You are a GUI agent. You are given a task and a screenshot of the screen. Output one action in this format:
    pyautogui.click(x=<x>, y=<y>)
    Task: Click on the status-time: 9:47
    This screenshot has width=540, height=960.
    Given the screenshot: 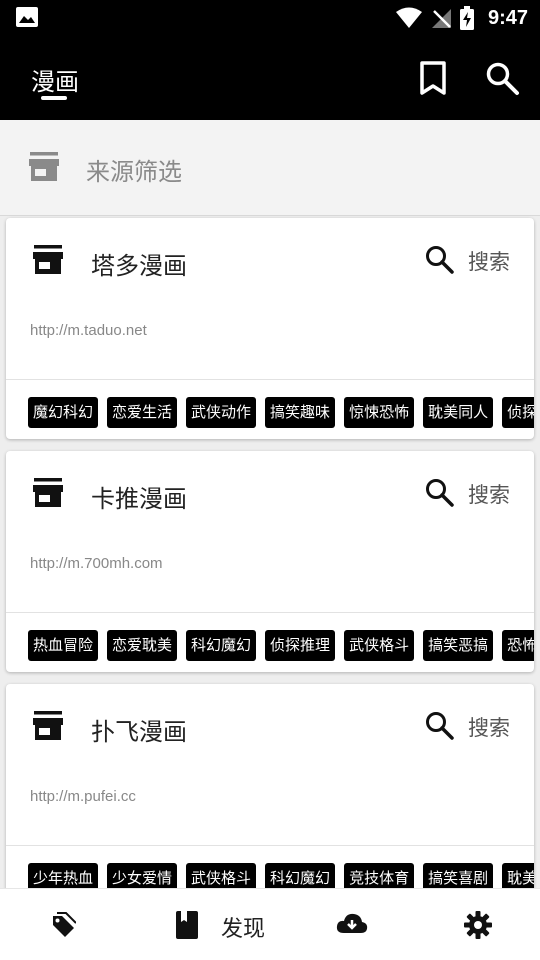 What is the action you would take?
    pyautogui.click(x=507, y=17)
    